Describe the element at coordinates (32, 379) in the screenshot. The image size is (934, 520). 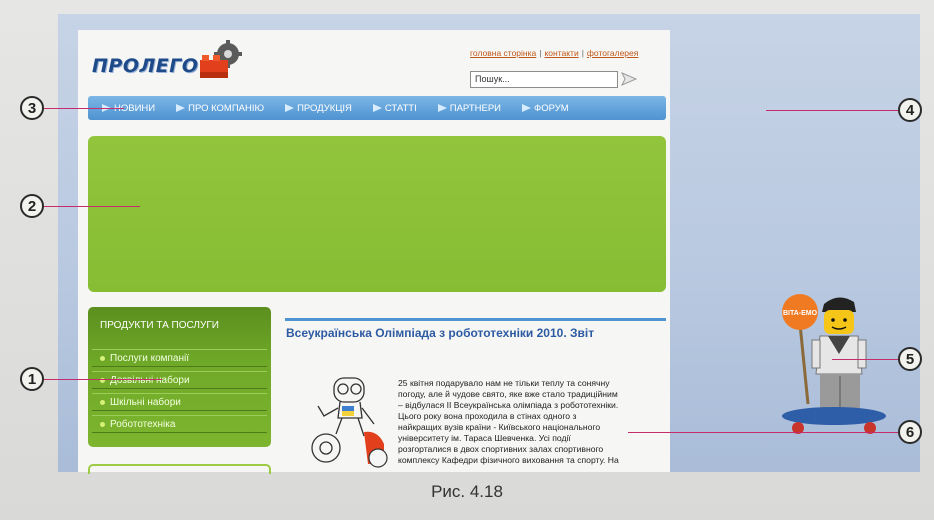
I see `callout-1: 1` at that location.